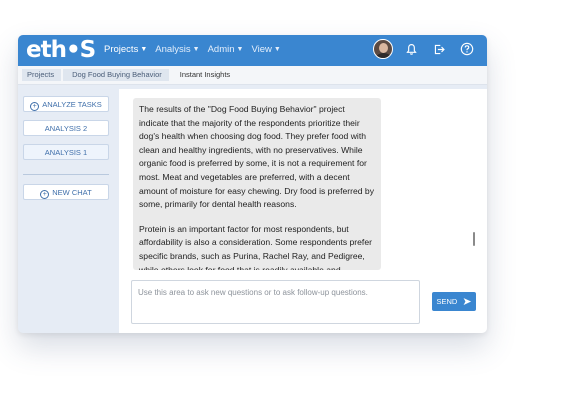 The width and height of the screenshot is (584, 414). I want to click on menu-analysis: Analysis ▼, so click(177, 49).